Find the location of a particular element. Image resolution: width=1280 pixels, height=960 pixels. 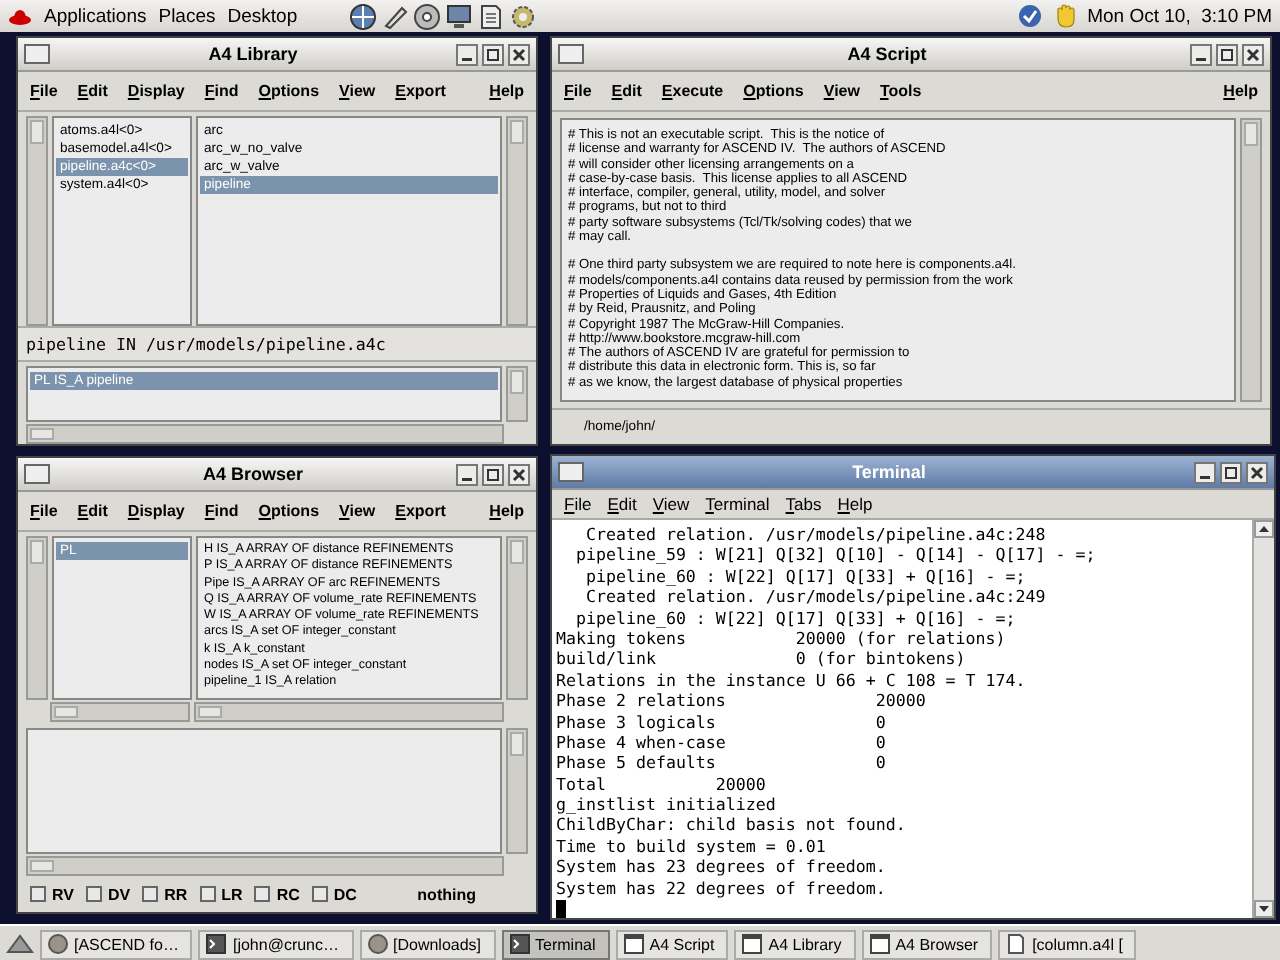

terminal-line: Phase 5 defaults 0 is located at coordinates (722, 763).